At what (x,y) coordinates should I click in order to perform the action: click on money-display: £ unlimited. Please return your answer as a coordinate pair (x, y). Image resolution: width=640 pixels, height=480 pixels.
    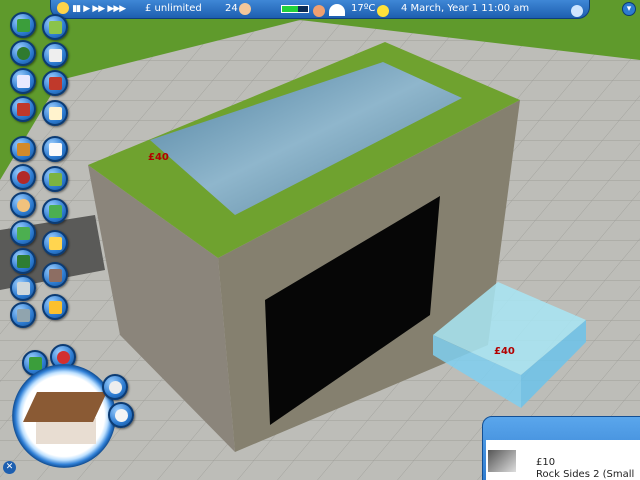
    Looking at the image, I should click on (173, 9).